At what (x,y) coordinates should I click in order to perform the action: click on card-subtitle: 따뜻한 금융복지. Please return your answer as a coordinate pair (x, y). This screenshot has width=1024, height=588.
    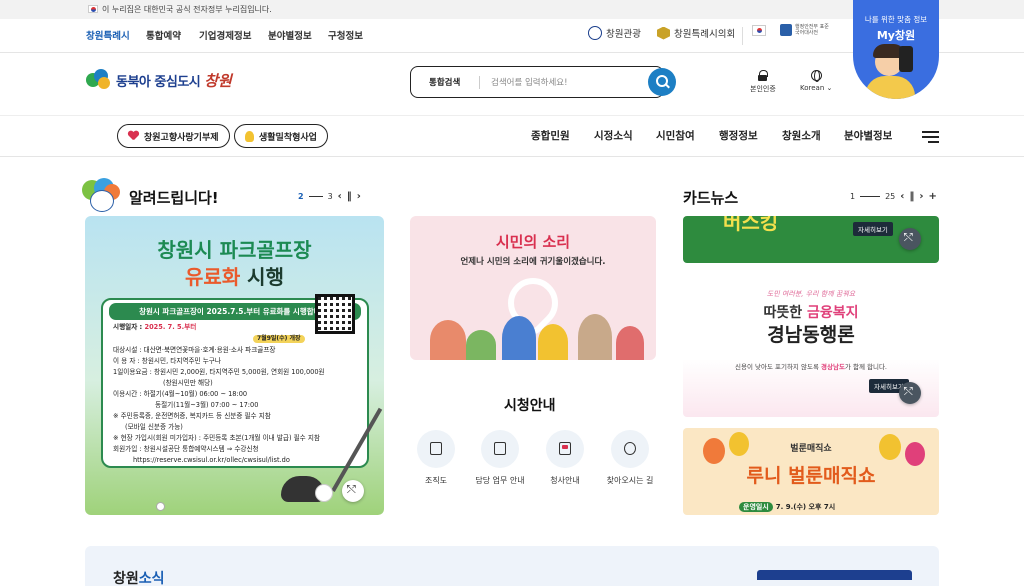
    Looking at the image, I should click on (811, 313).